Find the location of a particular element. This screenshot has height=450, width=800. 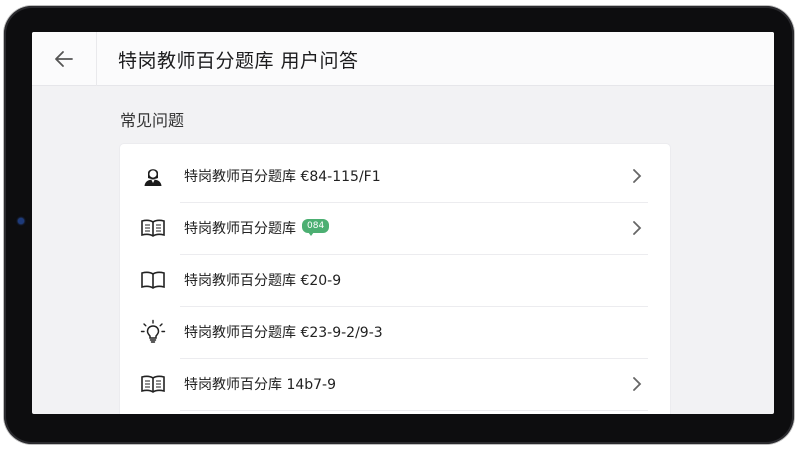

back-button is located at coordinates (64, 59).